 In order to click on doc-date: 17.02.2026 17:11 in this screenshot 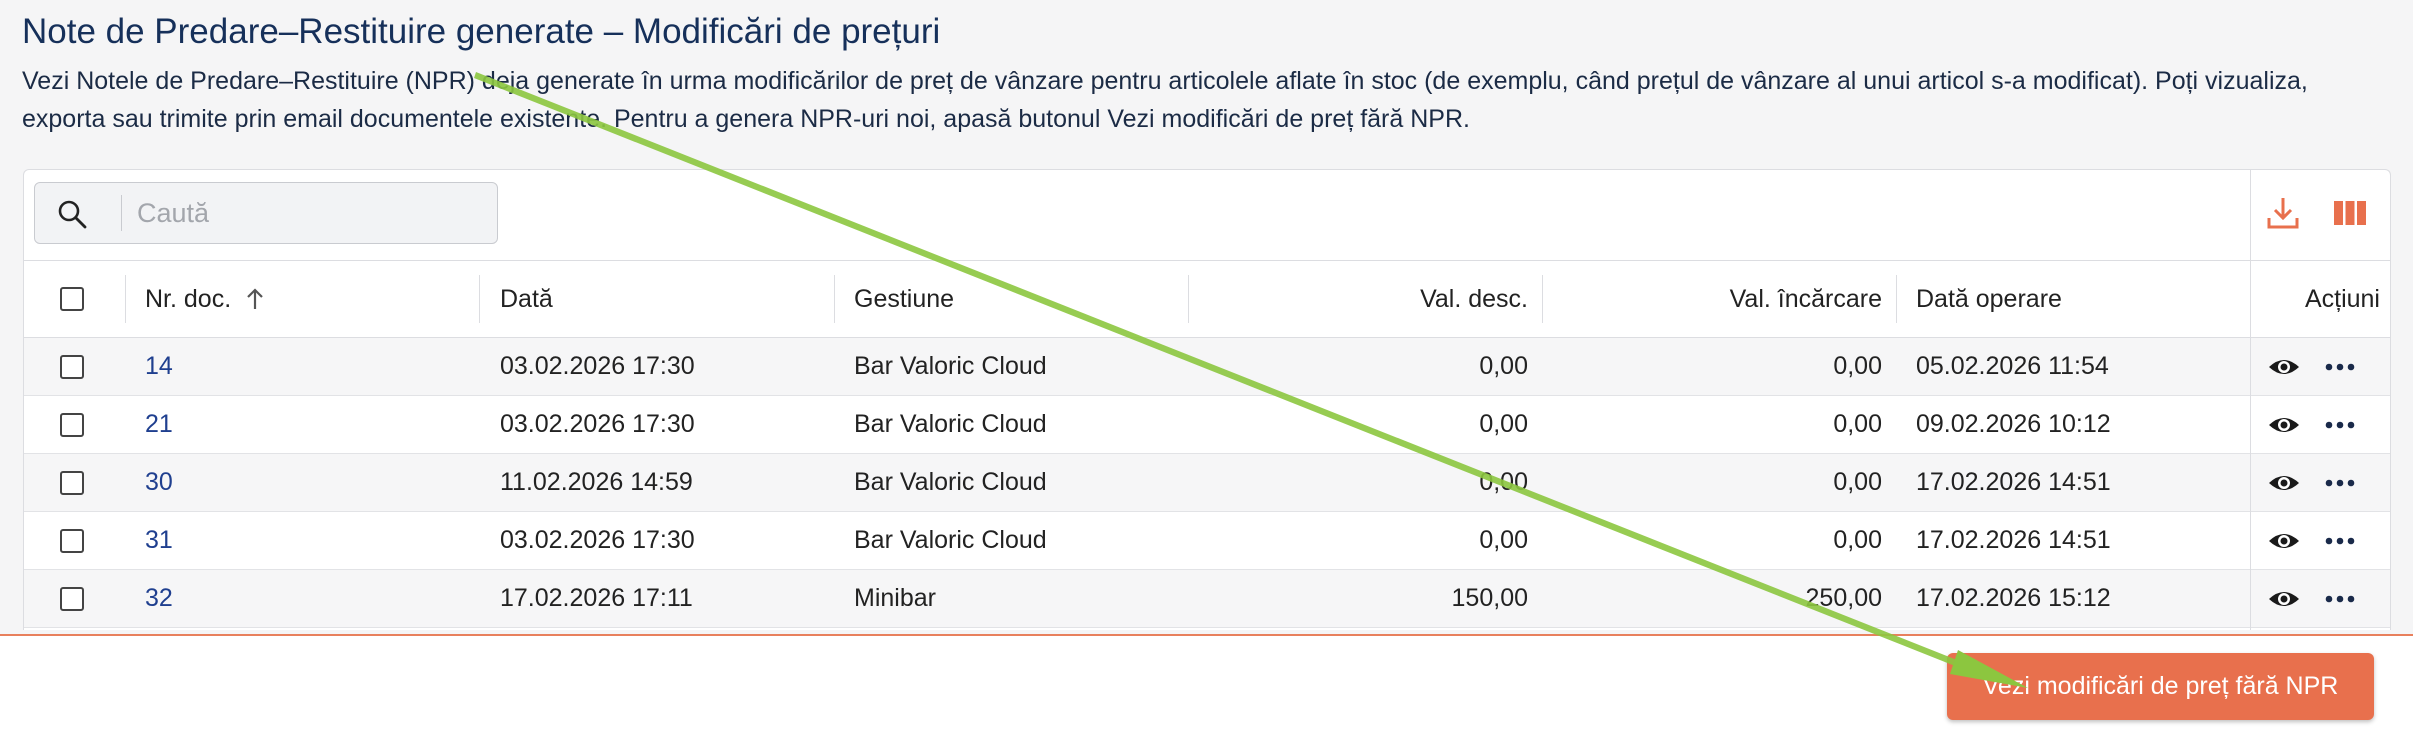, I will do `click(596, 598)`.